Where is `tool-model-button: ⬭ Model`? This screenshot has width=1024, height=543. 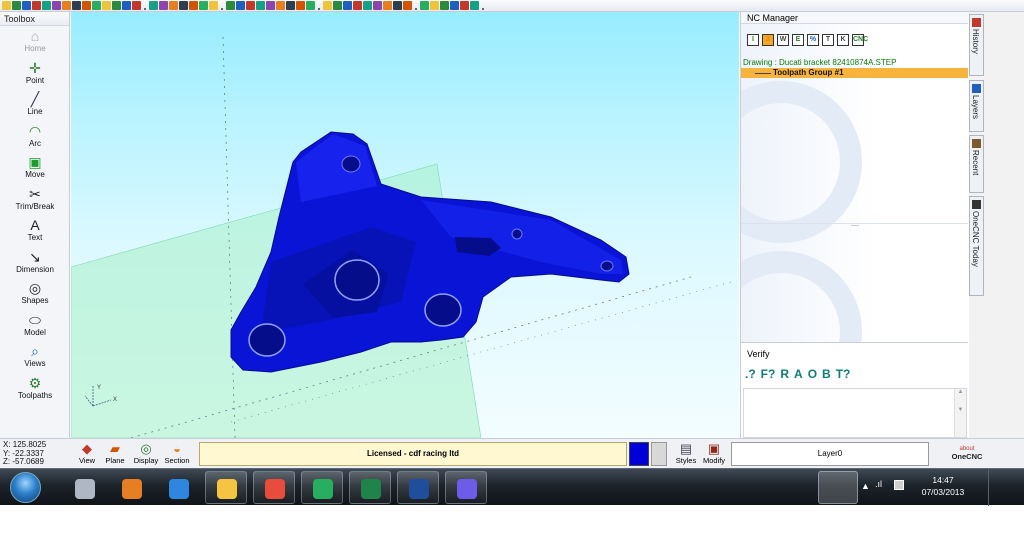 tool-model-button: ⬭ Model is located at coordinates (35, 327).